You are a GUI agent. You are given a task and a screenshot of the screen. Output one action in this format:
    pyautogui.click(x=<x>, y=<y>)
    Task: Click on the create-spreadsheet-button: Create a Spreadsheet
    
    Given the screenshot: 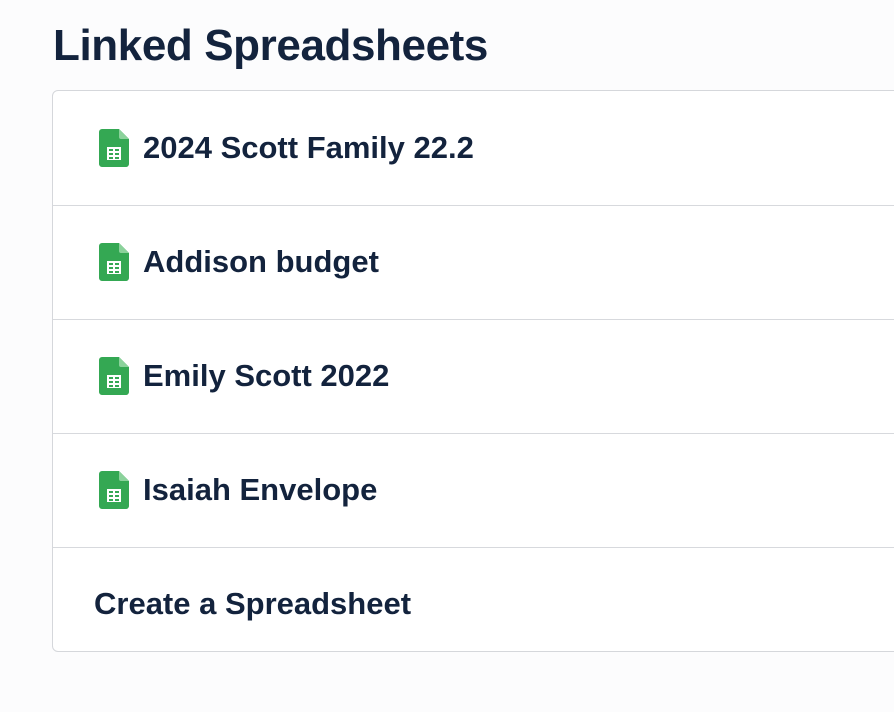 What is the action you would take?
    pyautogui.click(x=473, y=599)
    